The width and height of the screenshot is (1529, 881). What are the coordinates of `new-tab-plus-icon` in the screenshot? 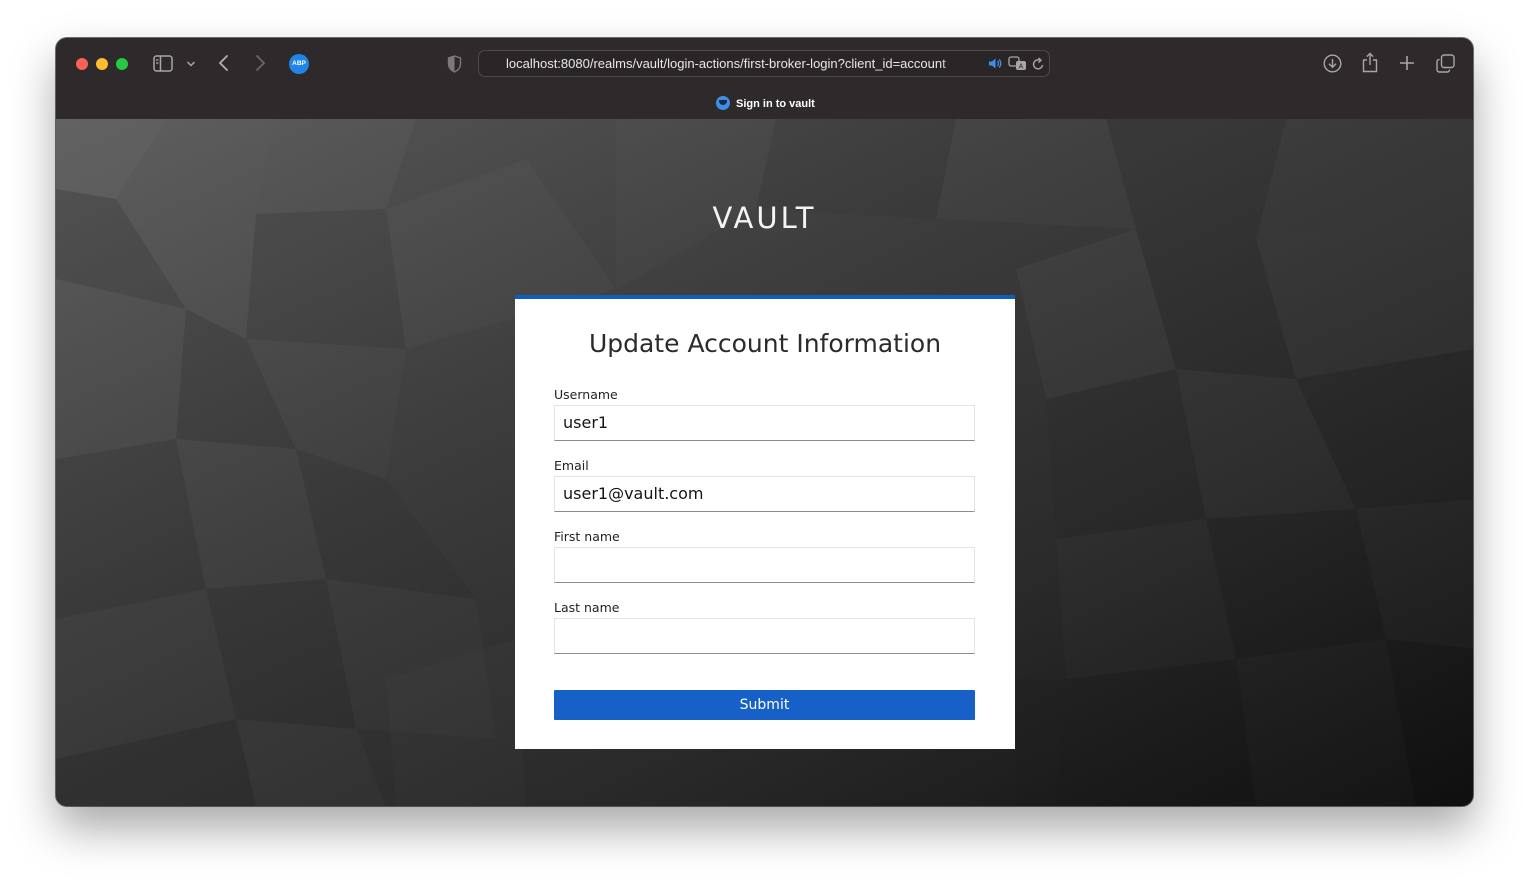 It's located at (1407, 63).